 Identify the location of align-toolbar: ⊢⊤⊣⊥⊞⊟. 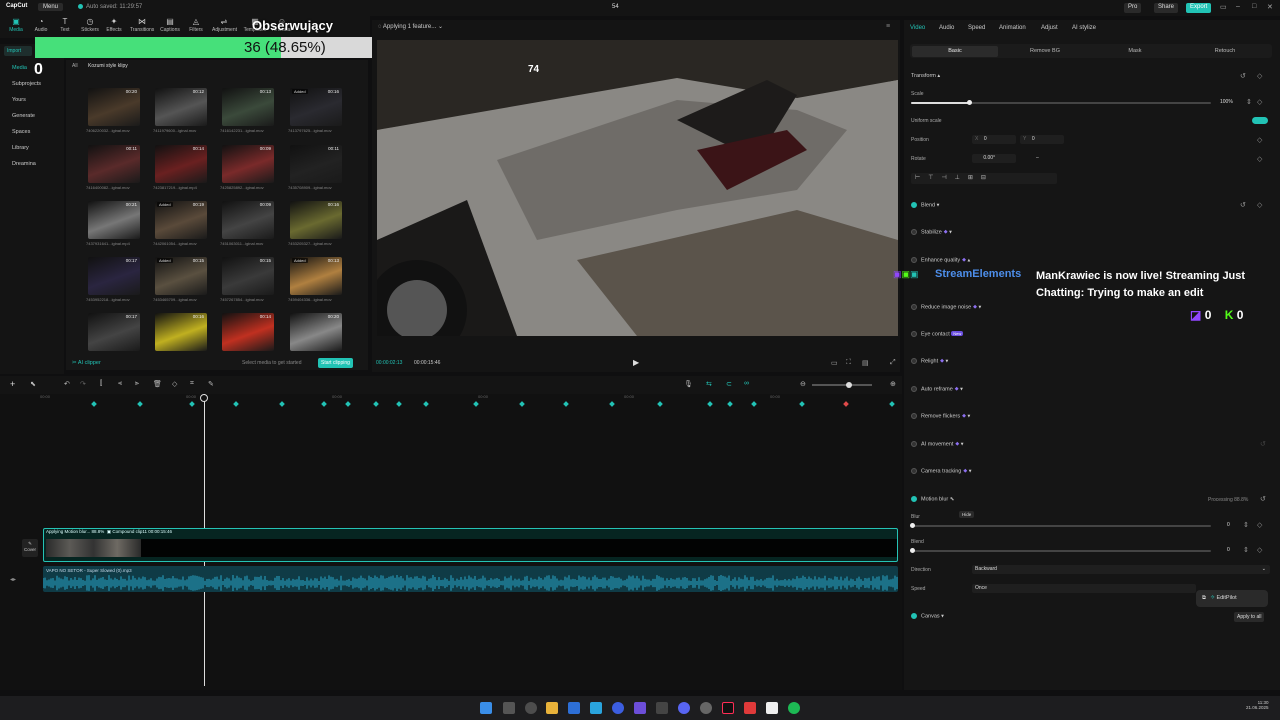
(984, 178).